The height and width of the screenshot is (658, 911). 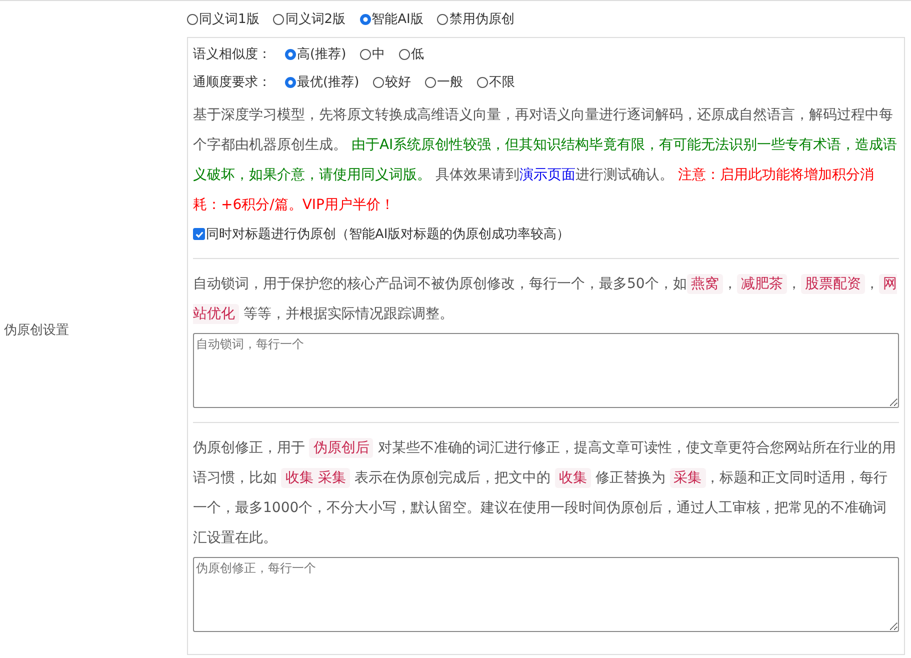 I want to click on radio-option: 智能AI版, so click(x=392, y=19).